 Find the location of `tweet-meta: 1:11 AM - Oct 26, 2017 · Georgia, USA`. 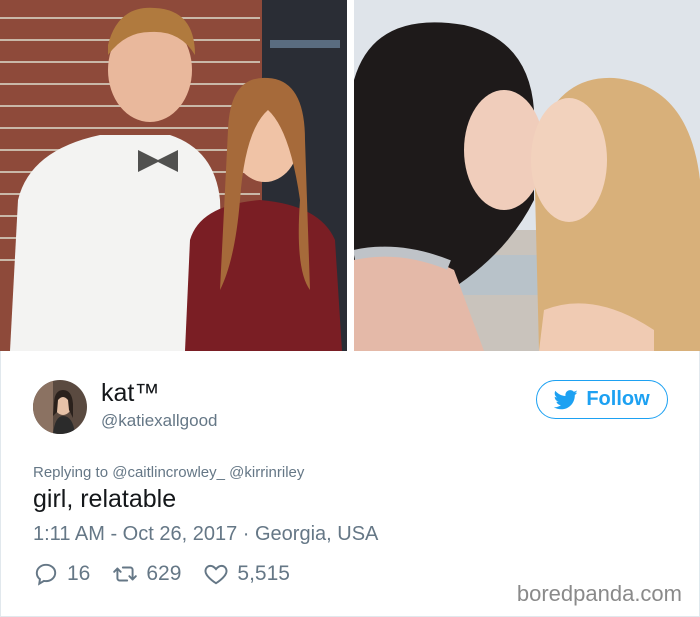

tweet-meta: 1:11 AM - Oct 26, 2017 · Georgia, USA is located at coordinates (205, 534).